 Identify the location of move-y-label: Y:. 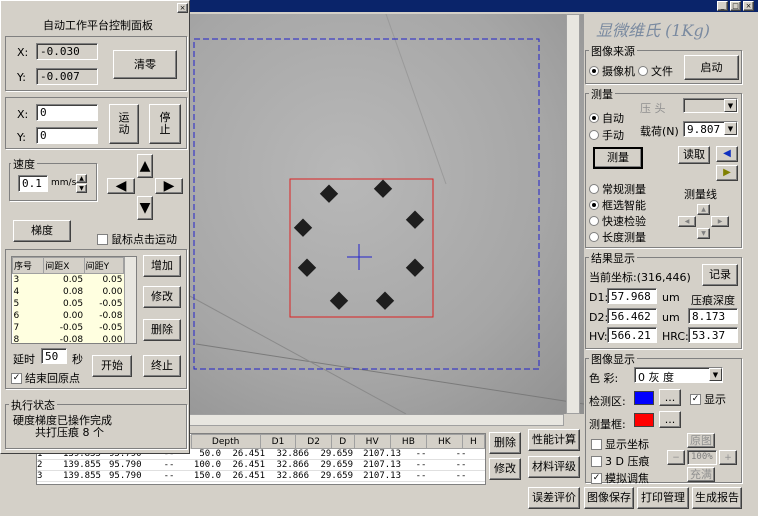
(21, 137).